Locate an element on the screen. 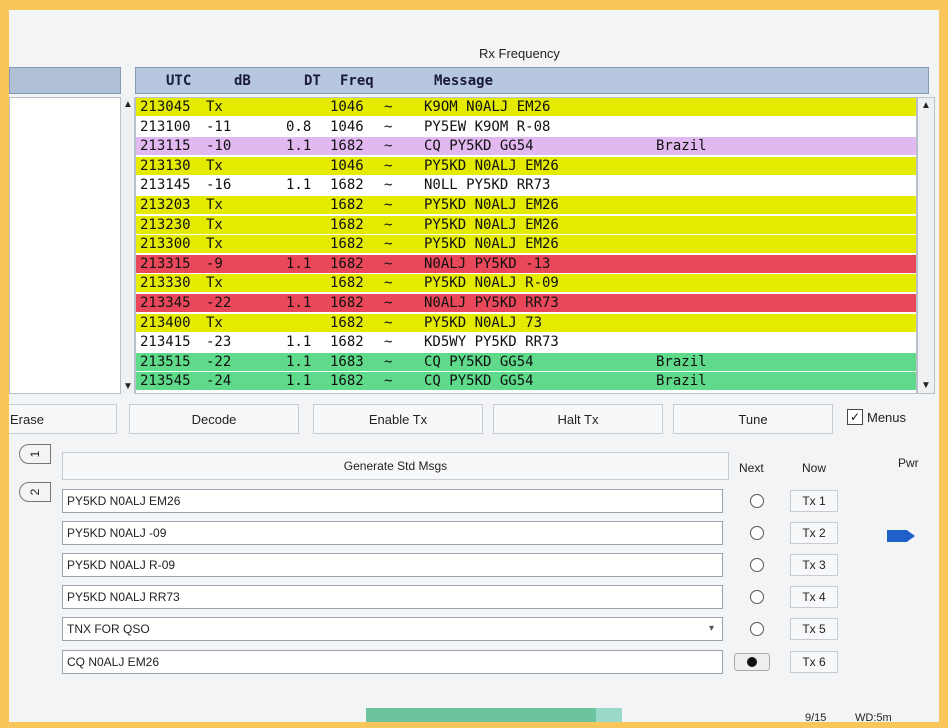  halt-tx-button: Halt Tx is located at coordinates (578, 419).